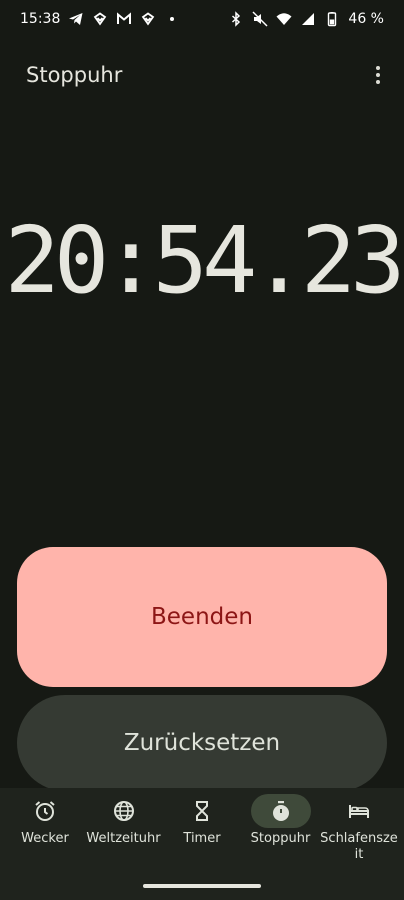 The height and width of the screenshot is (900, 404). Describe the element at coordinates (202, 838) in the screenshot. I see `nav-label: Timer` at that location.